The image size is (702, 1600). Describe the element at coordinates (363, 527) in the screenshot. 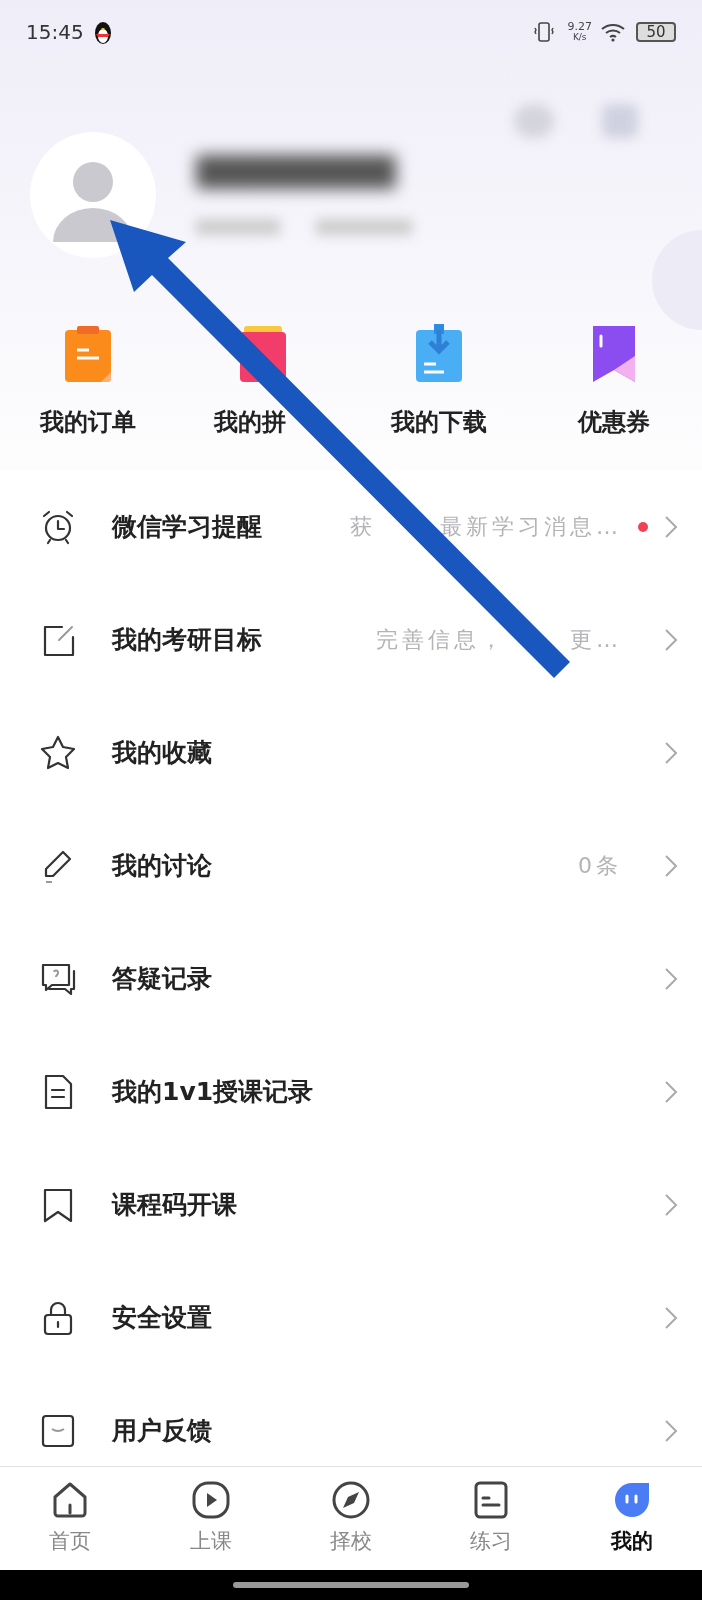

I see `menu-hint: 获` at that location.